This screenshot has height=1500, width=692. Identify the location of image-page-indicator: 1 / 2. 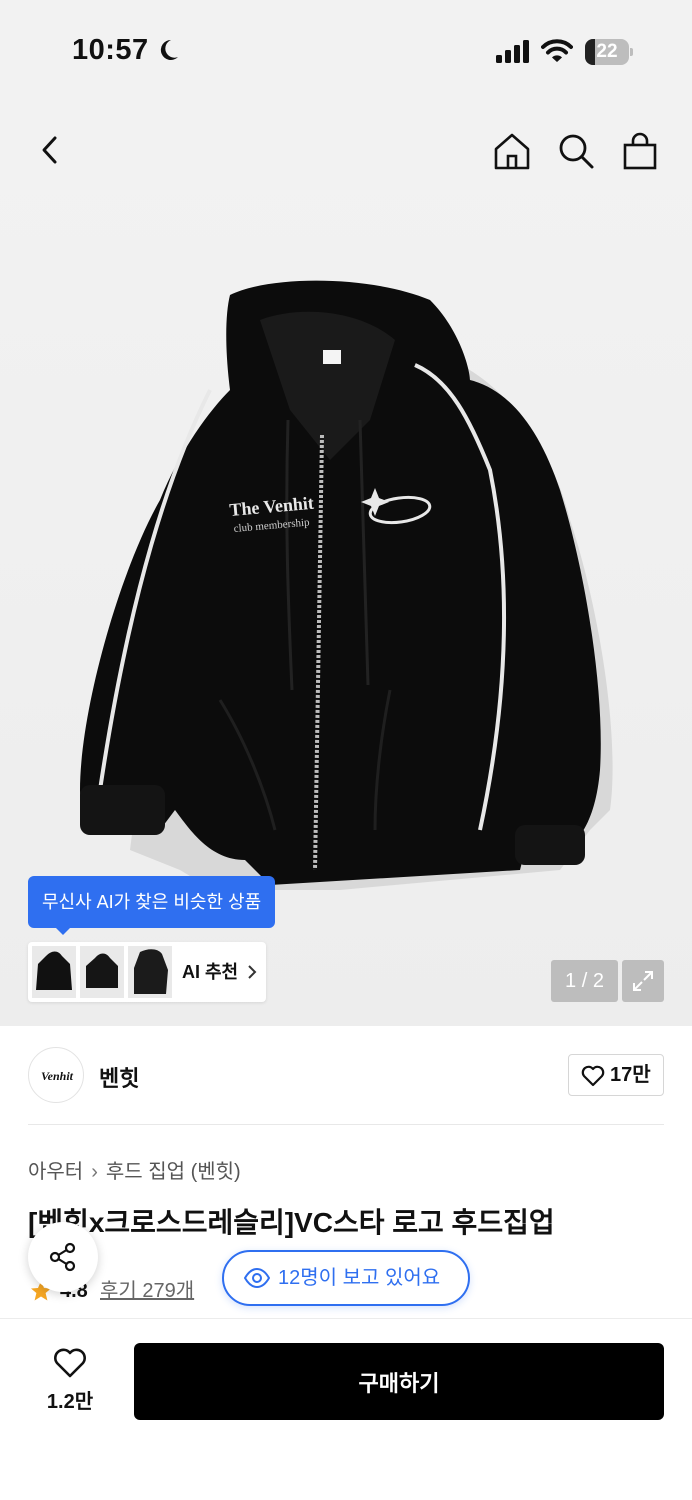
(584, 981).